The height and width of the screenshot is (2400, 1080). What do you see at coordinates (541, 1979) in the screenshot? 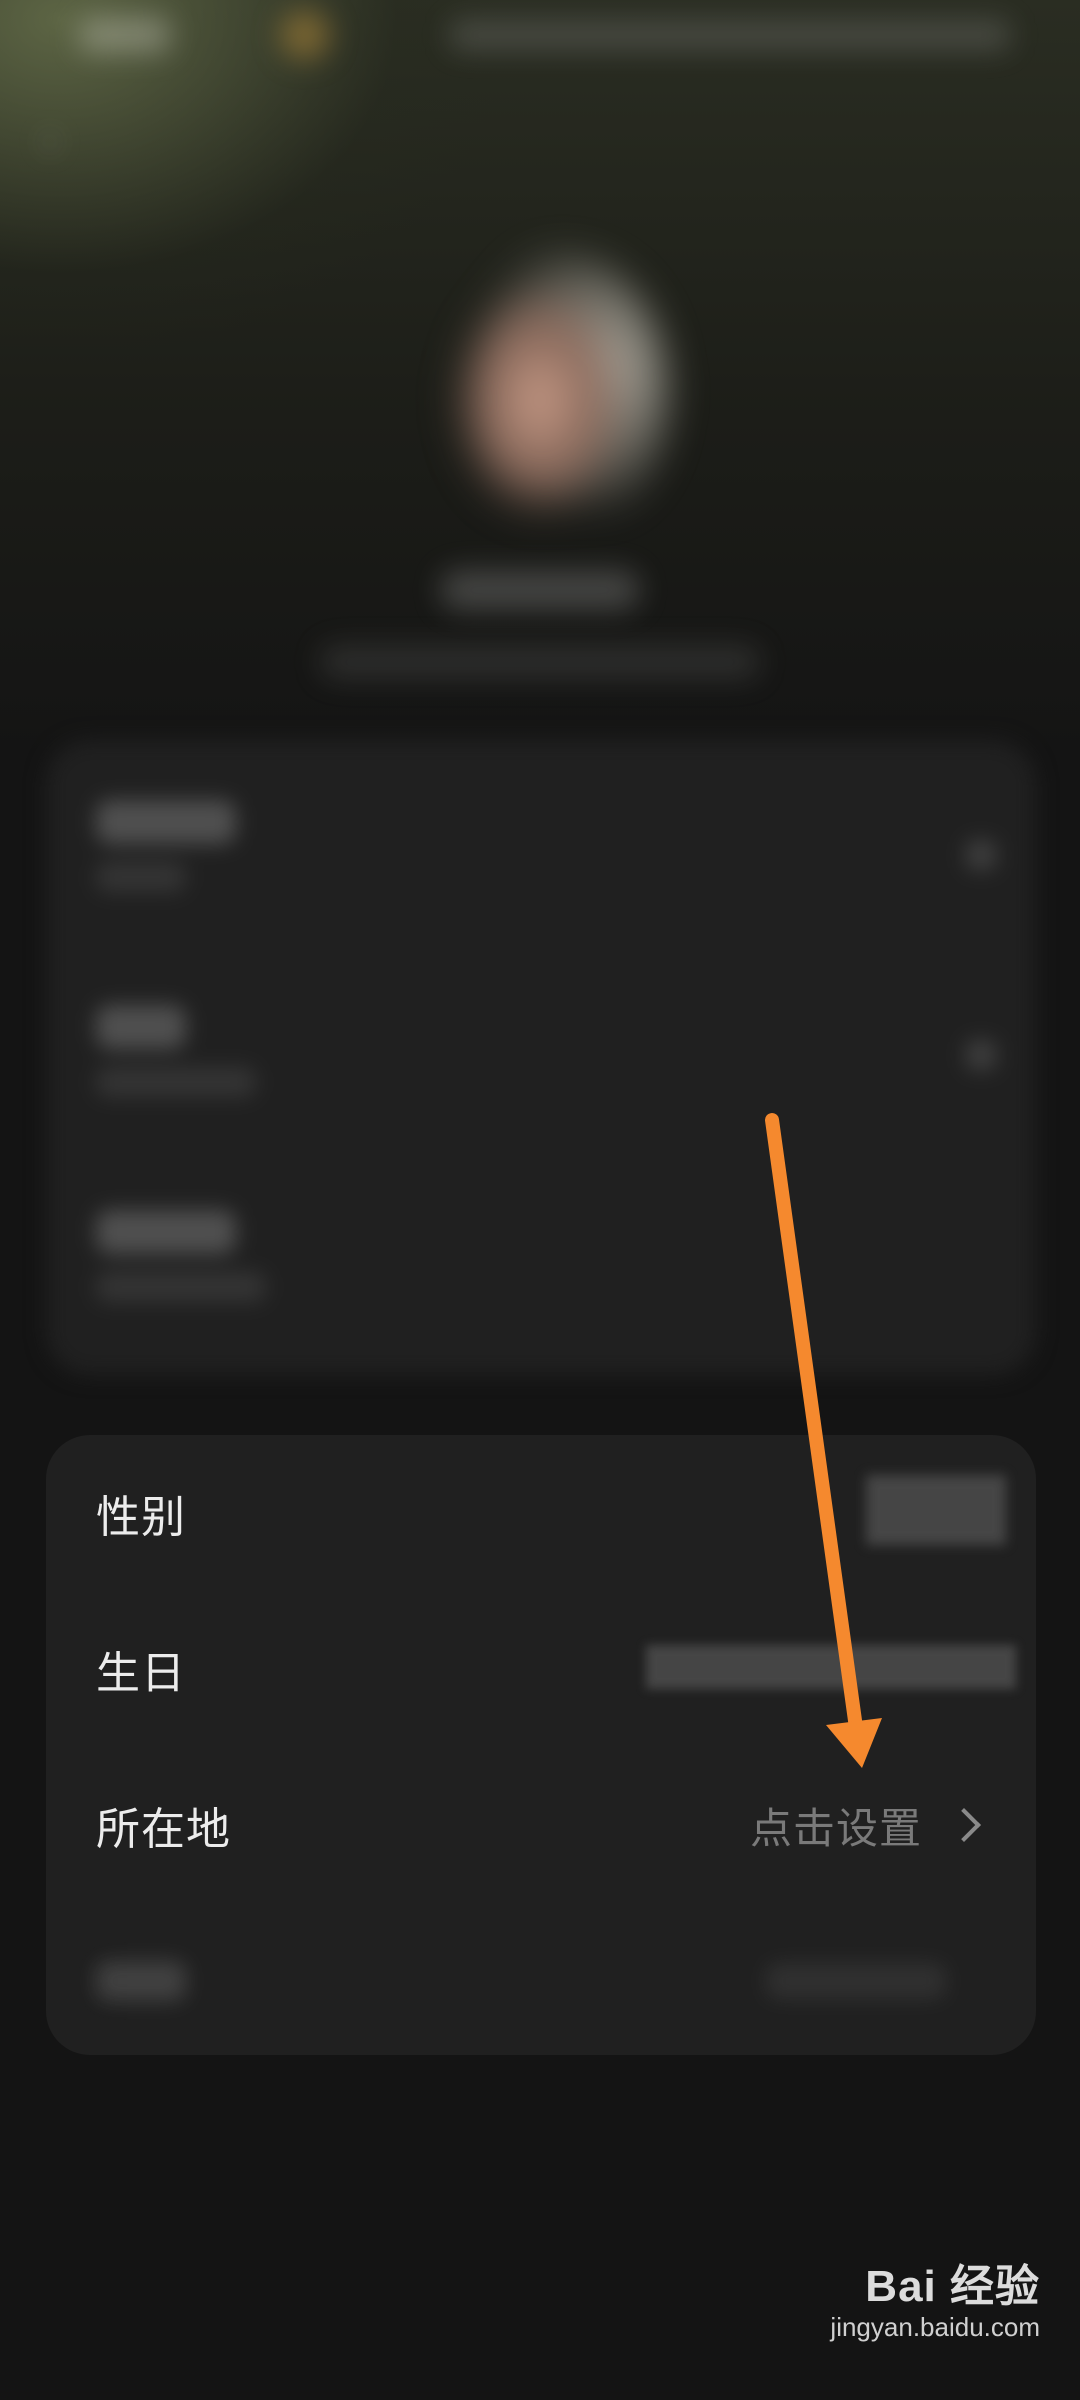
I see `hidden-row` at bounding box center [541, 1979].